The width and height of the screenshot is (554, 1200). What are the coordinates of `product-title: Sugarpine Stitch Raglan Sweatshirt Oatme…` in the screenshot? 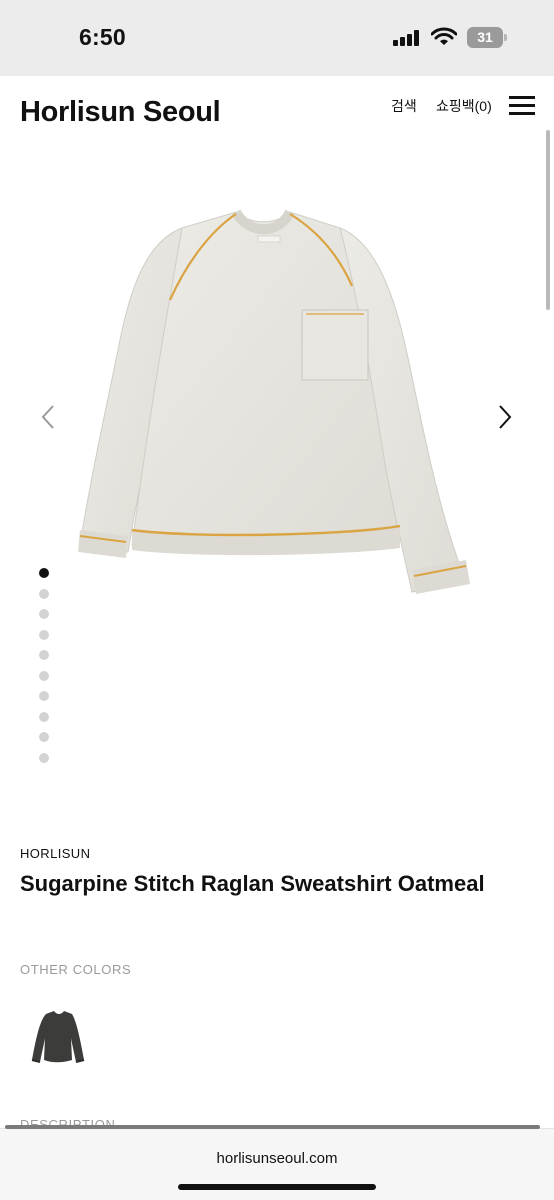 It's located at (252, 883).